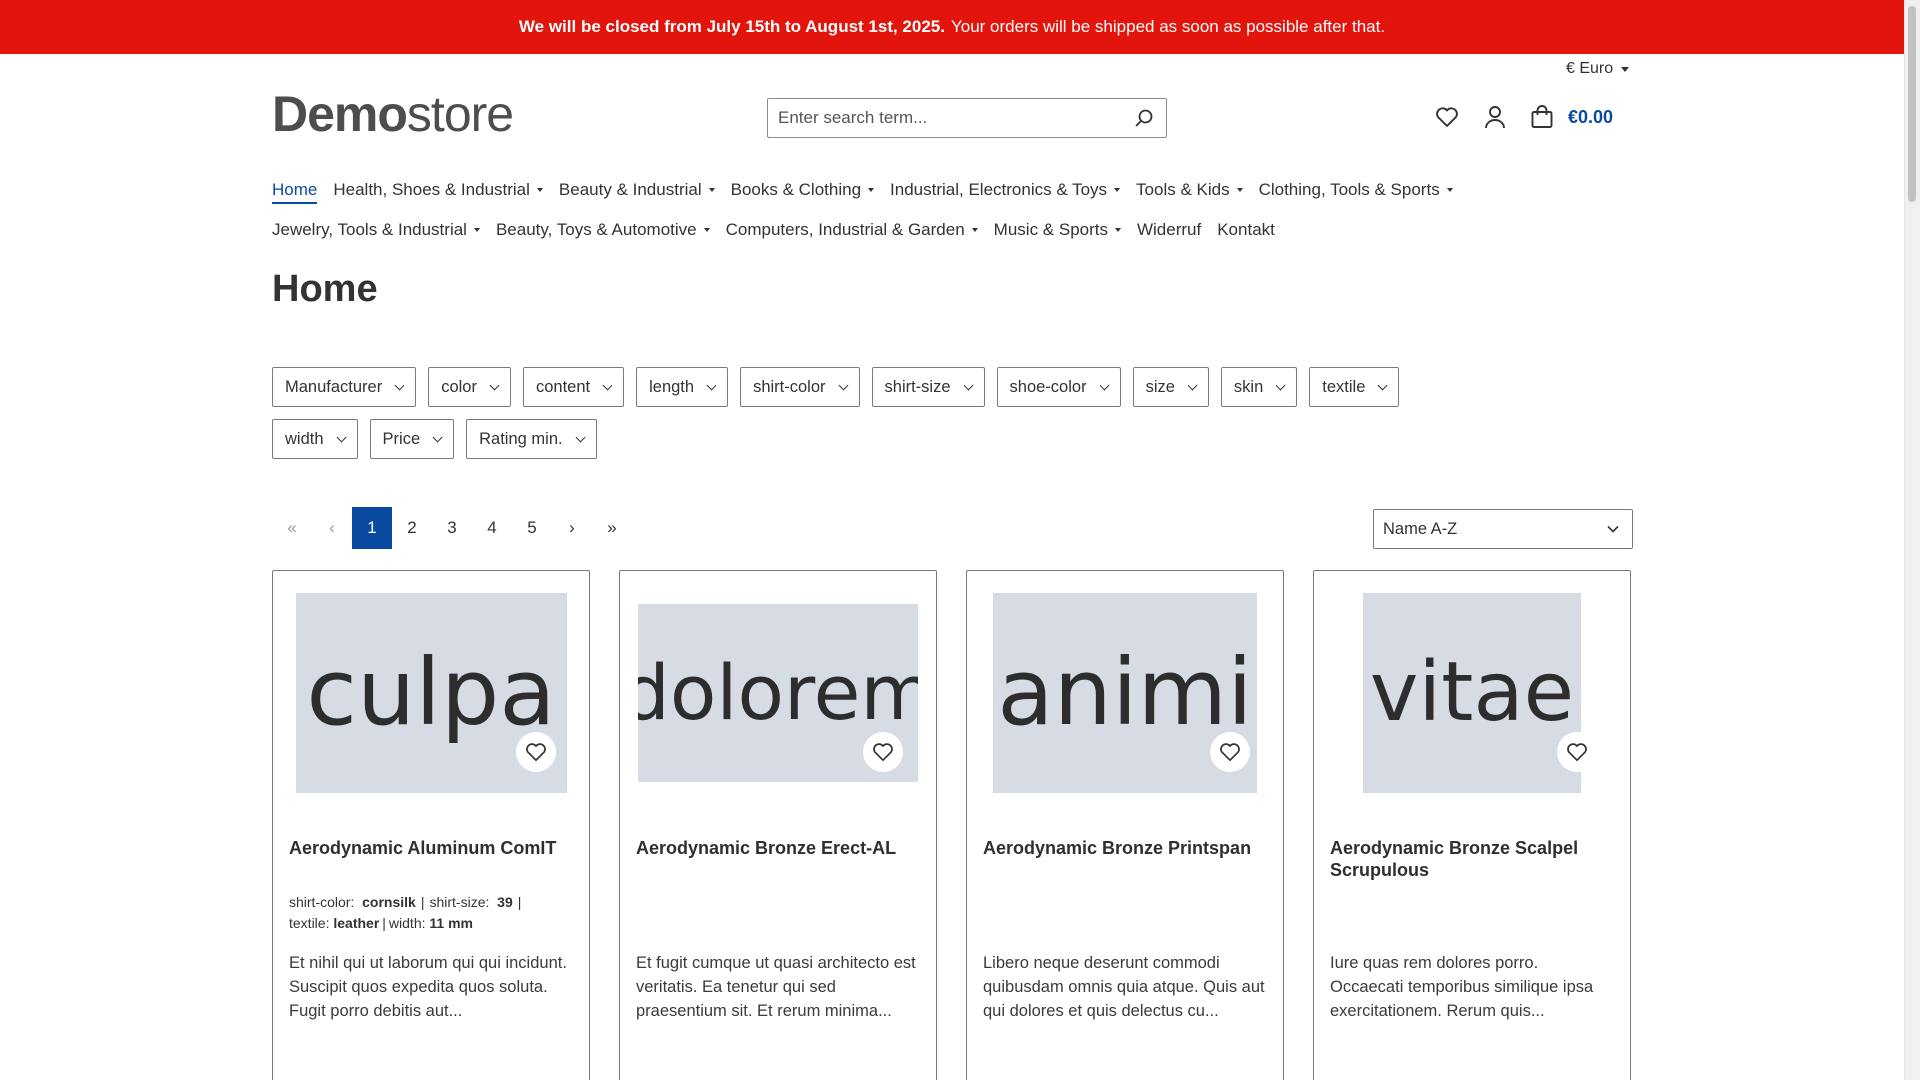 This screenshot has height=1080, width=1920. Describe the element at coordinates (1473, 859) in the screenshot. I see `product-name: Aerodynamic Bronze Scalpel Scrupulous` at that location.